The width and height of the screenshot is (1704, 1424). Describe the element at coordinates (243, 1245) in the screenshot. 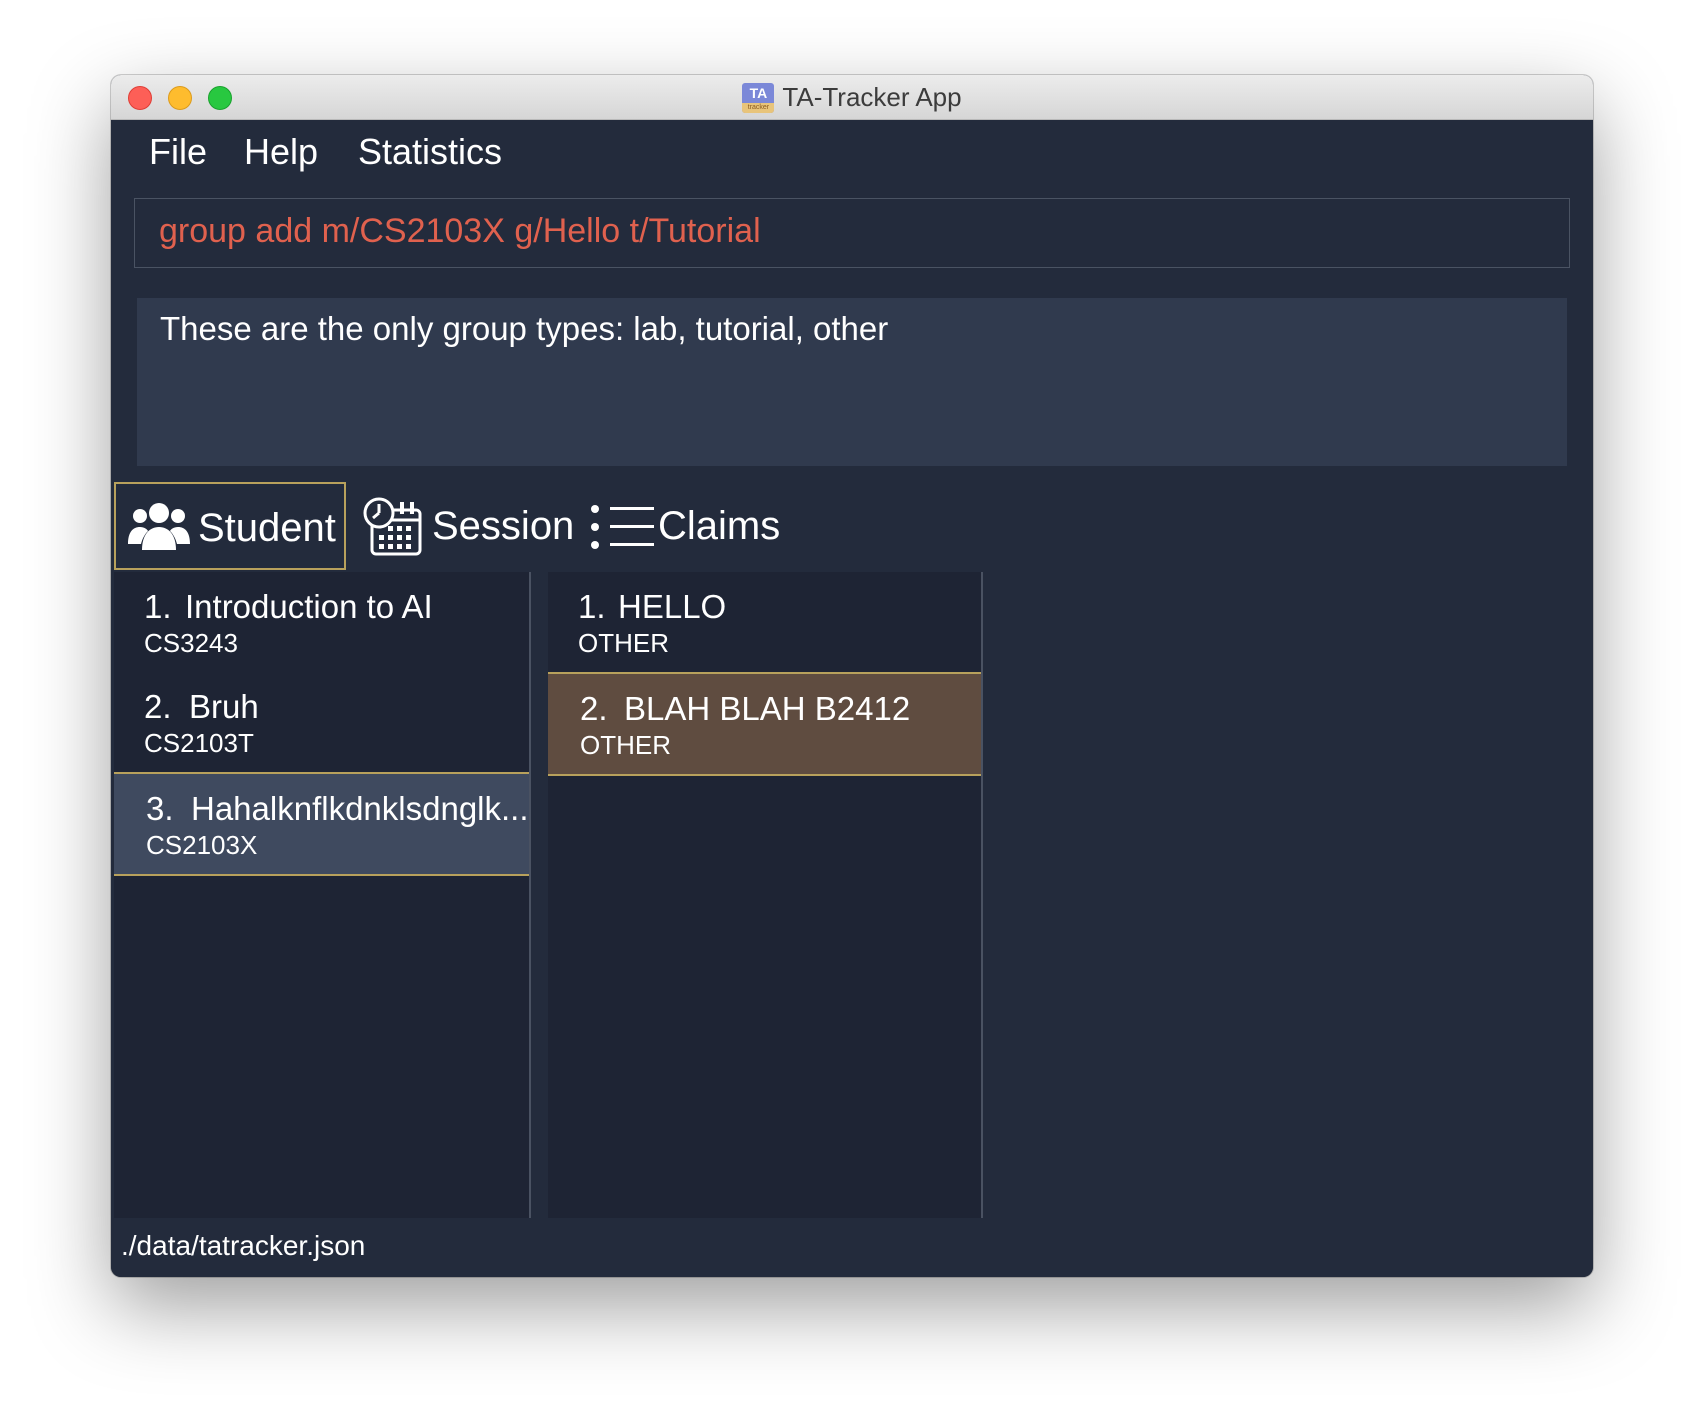

I see `data-file-path: ./data/tatracker.json` at that location.